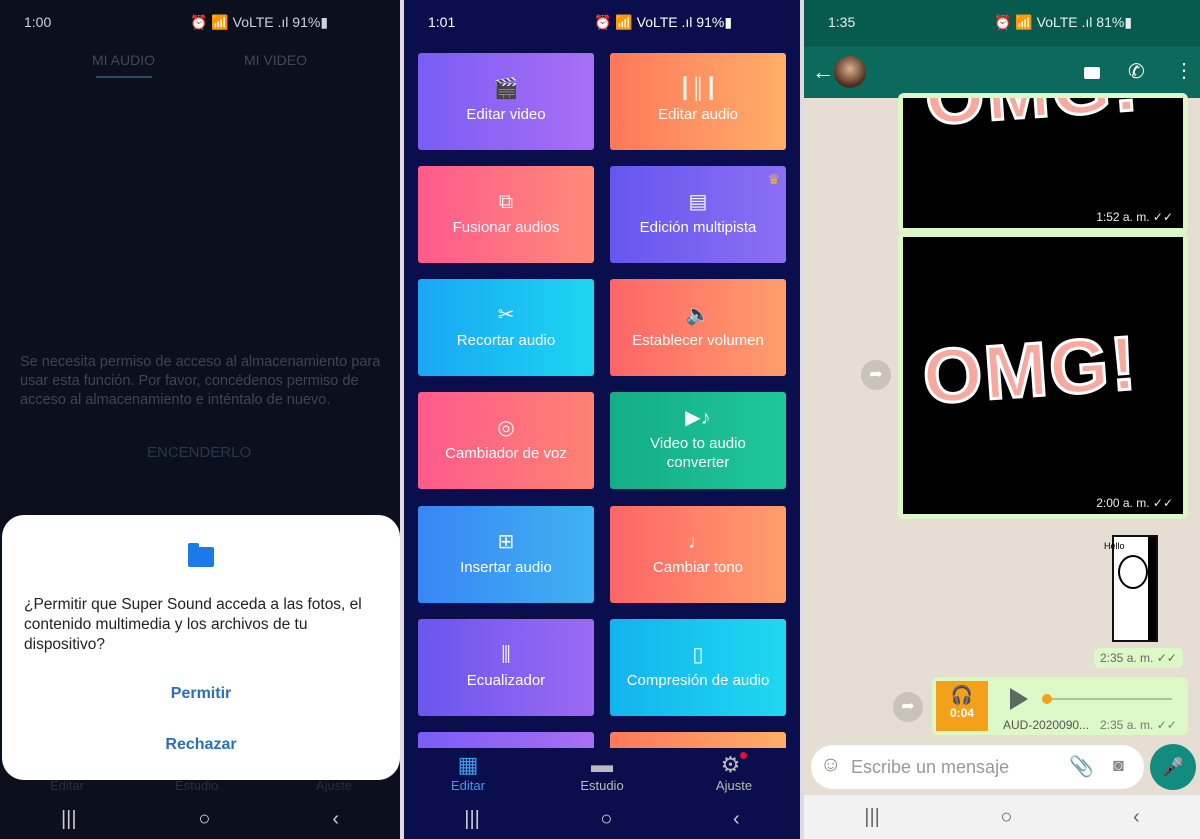  I want to click on message-time: 2:00 a. m. ✓✓, so click(1134, 503).